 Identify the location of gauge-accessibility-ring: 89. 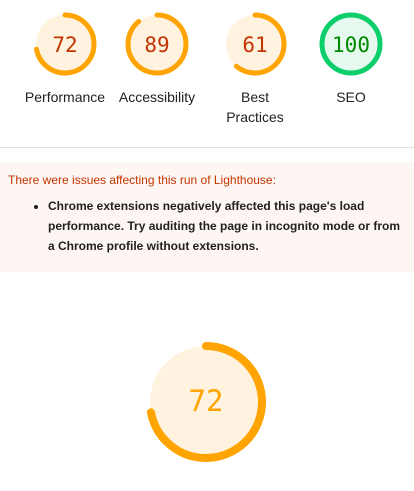
(157, 44).